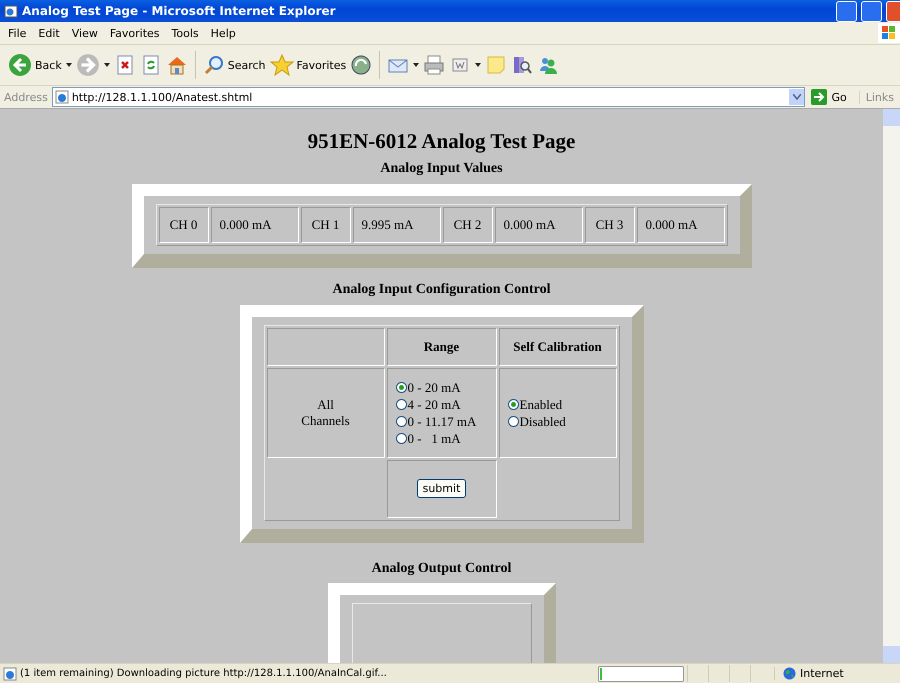 This screenshot has height=683, width=900. I want to click on star-icon, so click(282, 65).